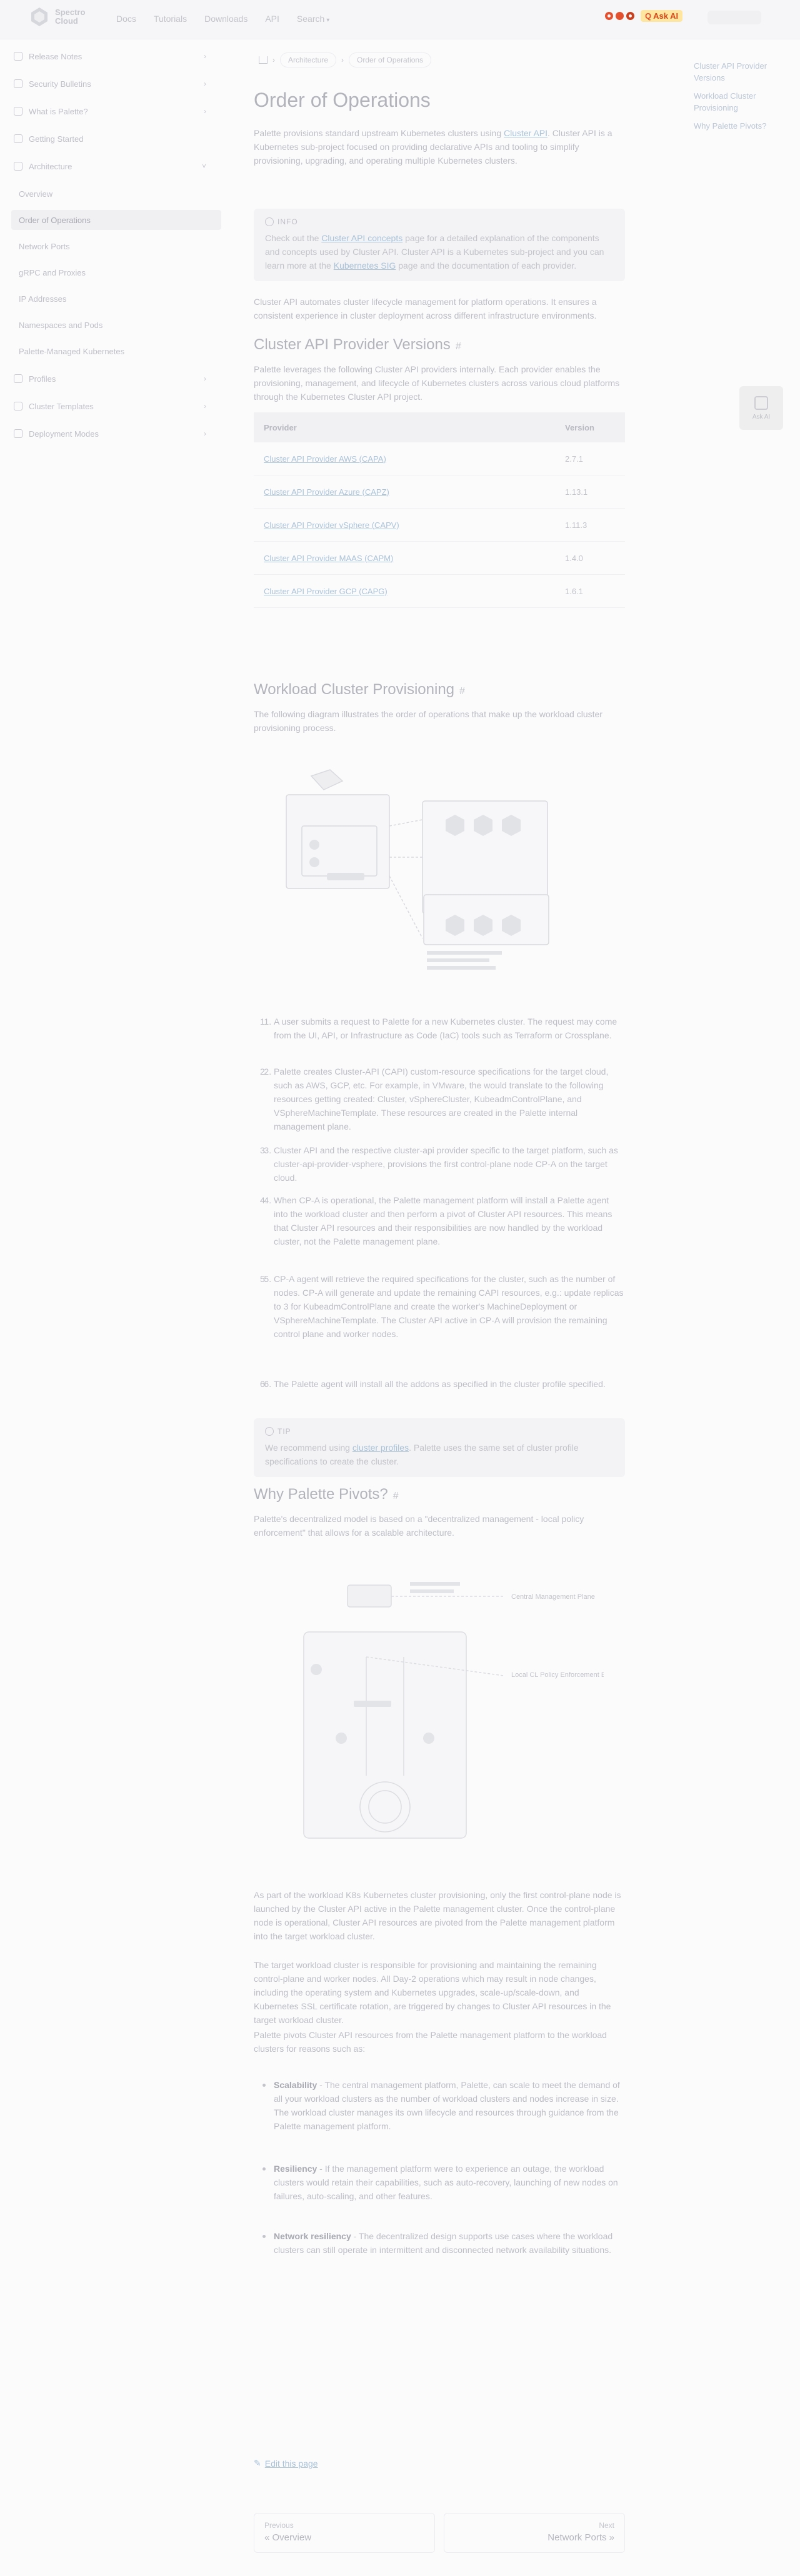  What do you see at coordinates (116, 246) in the screenshot?
I see `sidebar-subitem-network-ports: Network Ports` at bounding box center [116, 246].